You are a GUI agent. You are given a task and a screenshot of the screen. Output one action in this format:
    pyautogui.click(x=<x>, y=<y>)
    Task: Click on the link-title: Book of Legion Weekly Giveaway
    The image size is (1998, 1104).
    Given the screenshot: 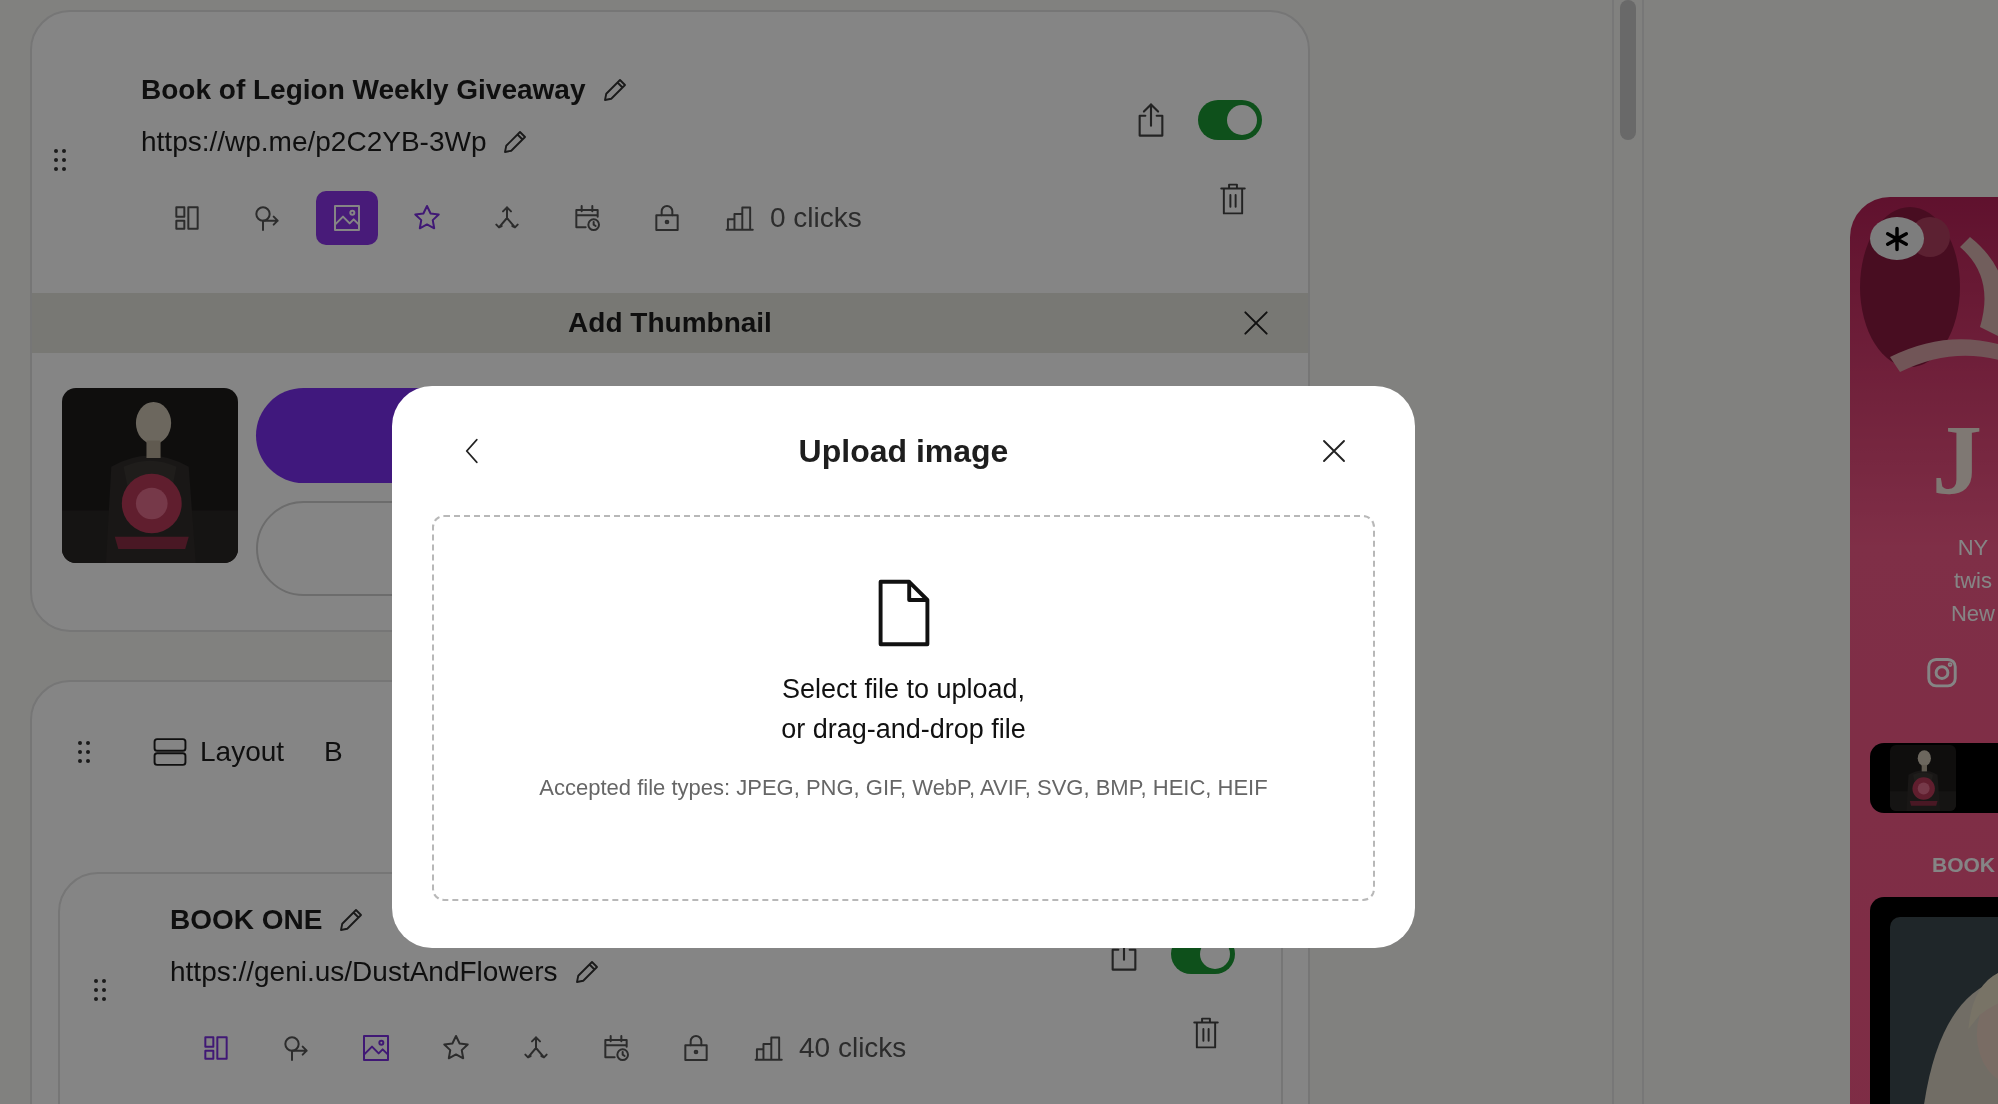 What is the action you would take?
    pyautogui.click(x=363, y=90)
    